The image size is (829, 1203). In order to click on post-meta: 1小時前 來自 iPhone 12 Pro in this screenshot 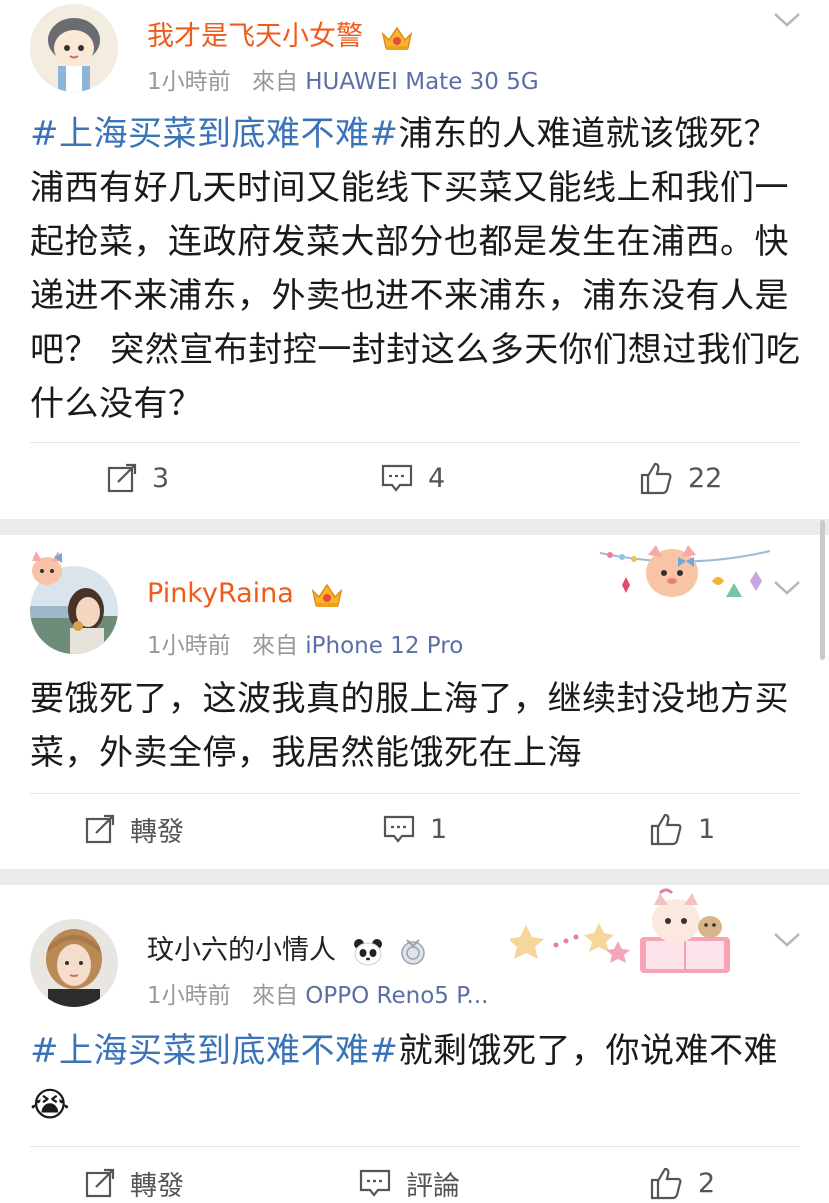, I will do `click(305, 643)`.